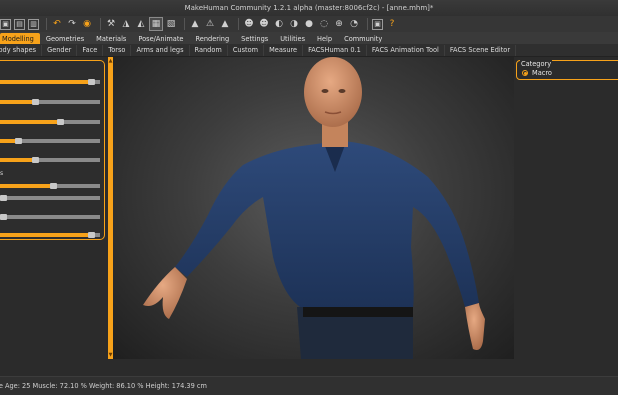 The image size is (618, 395). I want to click on wireframe-icon: ⚒, so click(111, 24).